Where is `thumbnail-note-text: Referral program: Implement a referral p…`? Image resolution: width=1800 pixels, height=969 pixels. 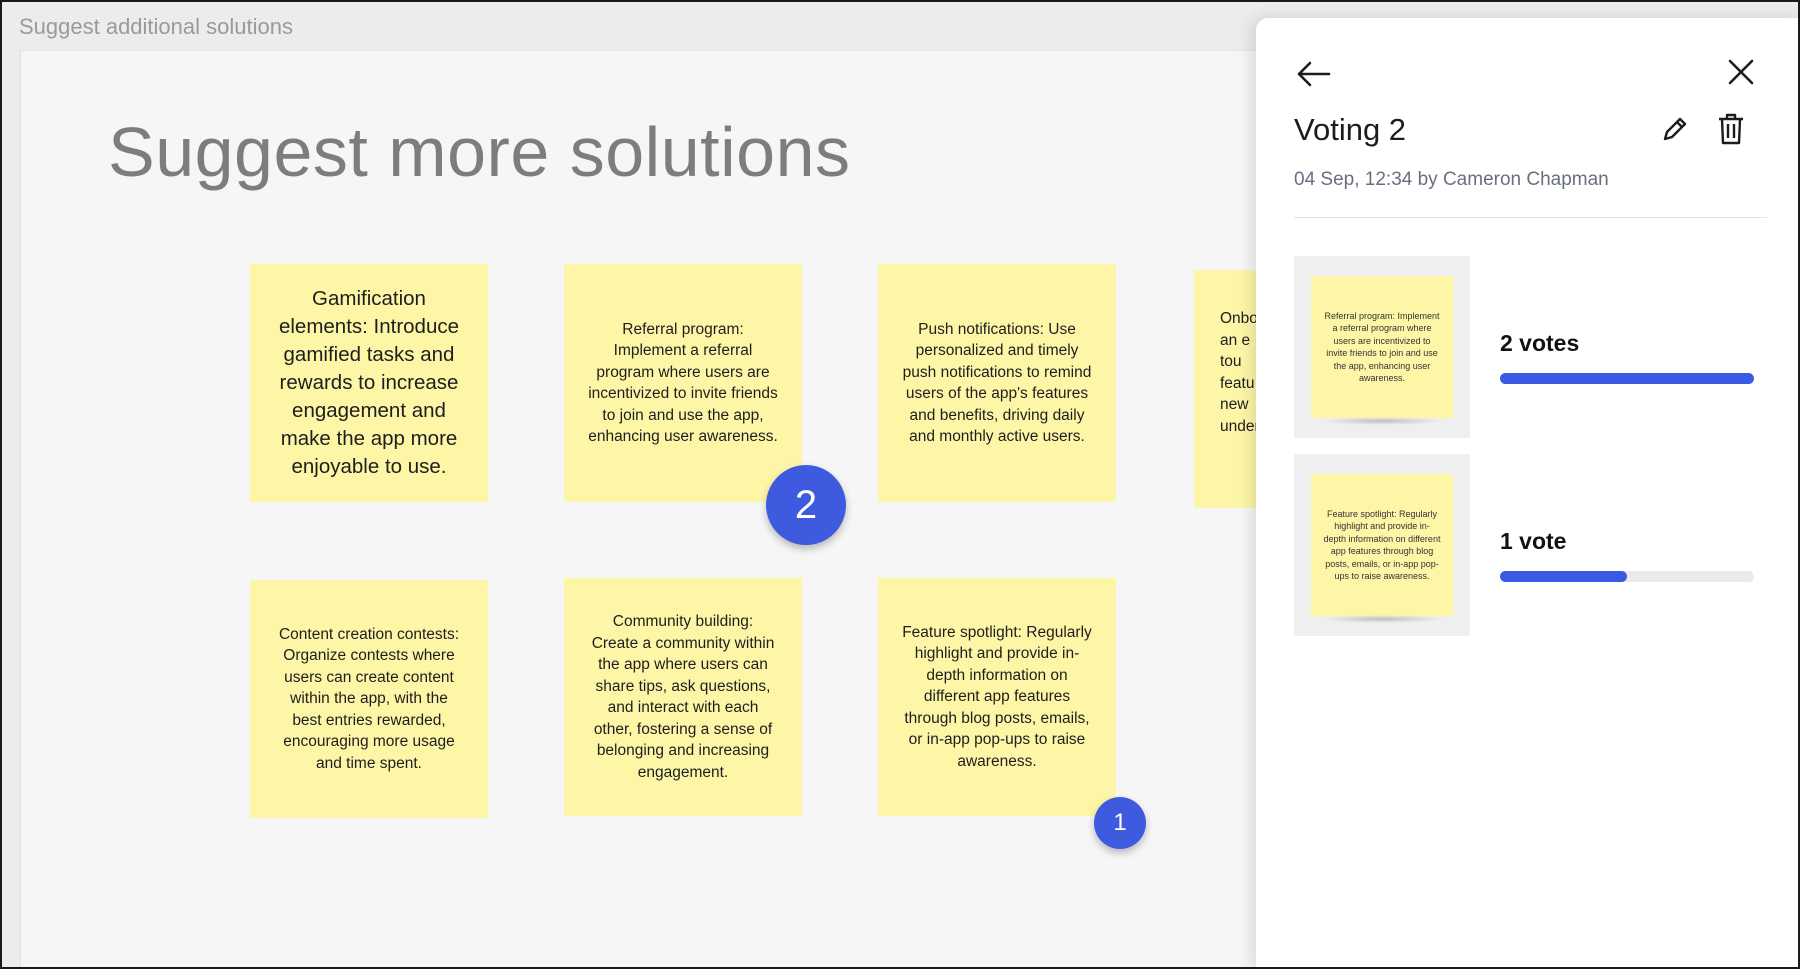
thumbnail-note-text: Referral program: Implement a referral p… is located at coordinates (1382, 347).